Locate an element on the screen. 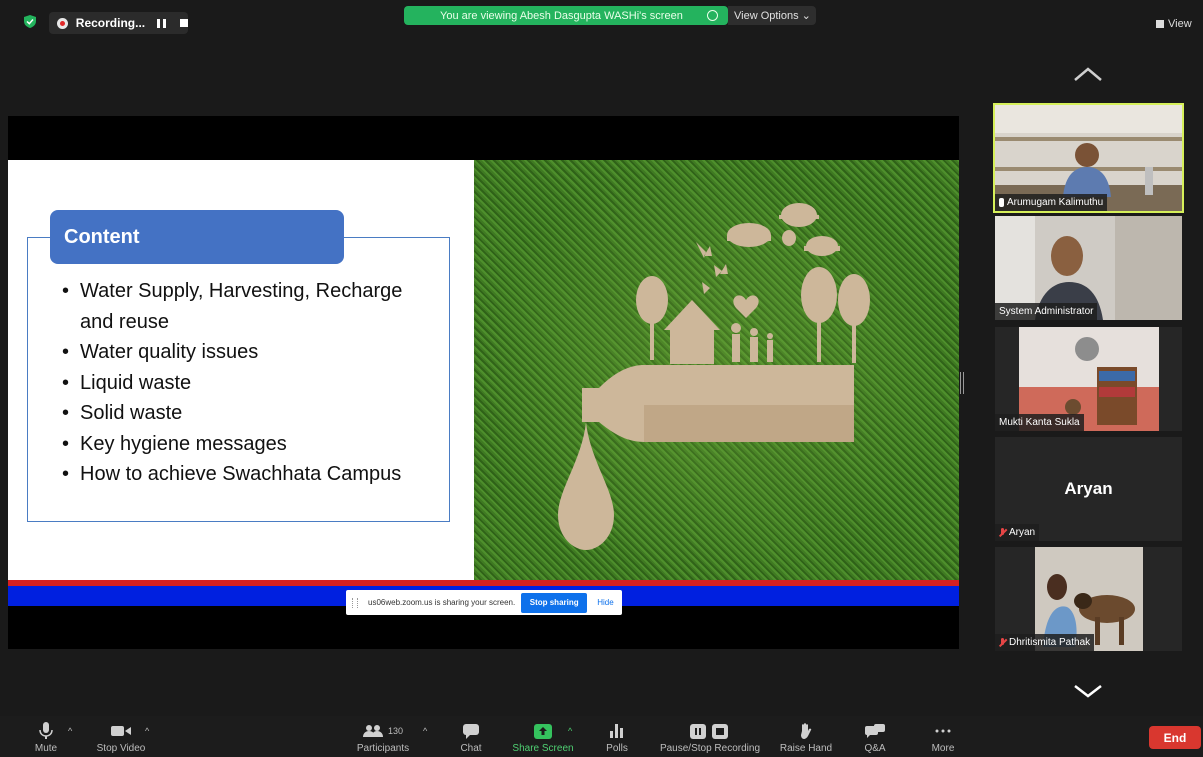  more-button: More is located at coordinates (943, 736).